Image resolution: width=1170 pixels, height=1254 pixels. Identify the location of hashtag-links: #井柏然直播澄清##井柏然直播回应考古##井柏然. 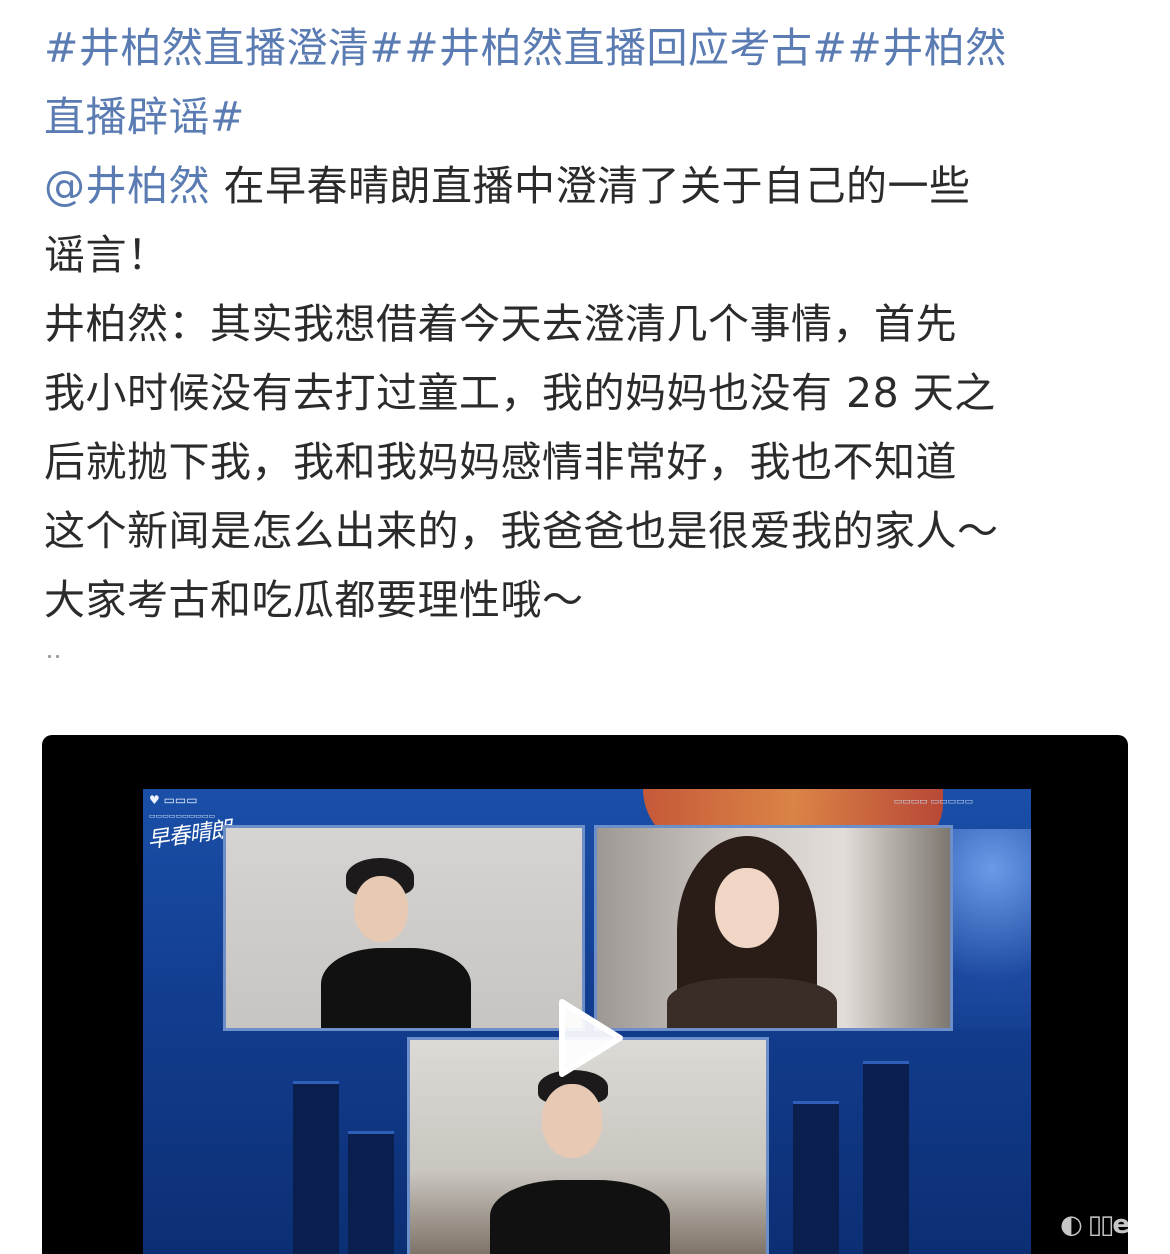
(525, 48).